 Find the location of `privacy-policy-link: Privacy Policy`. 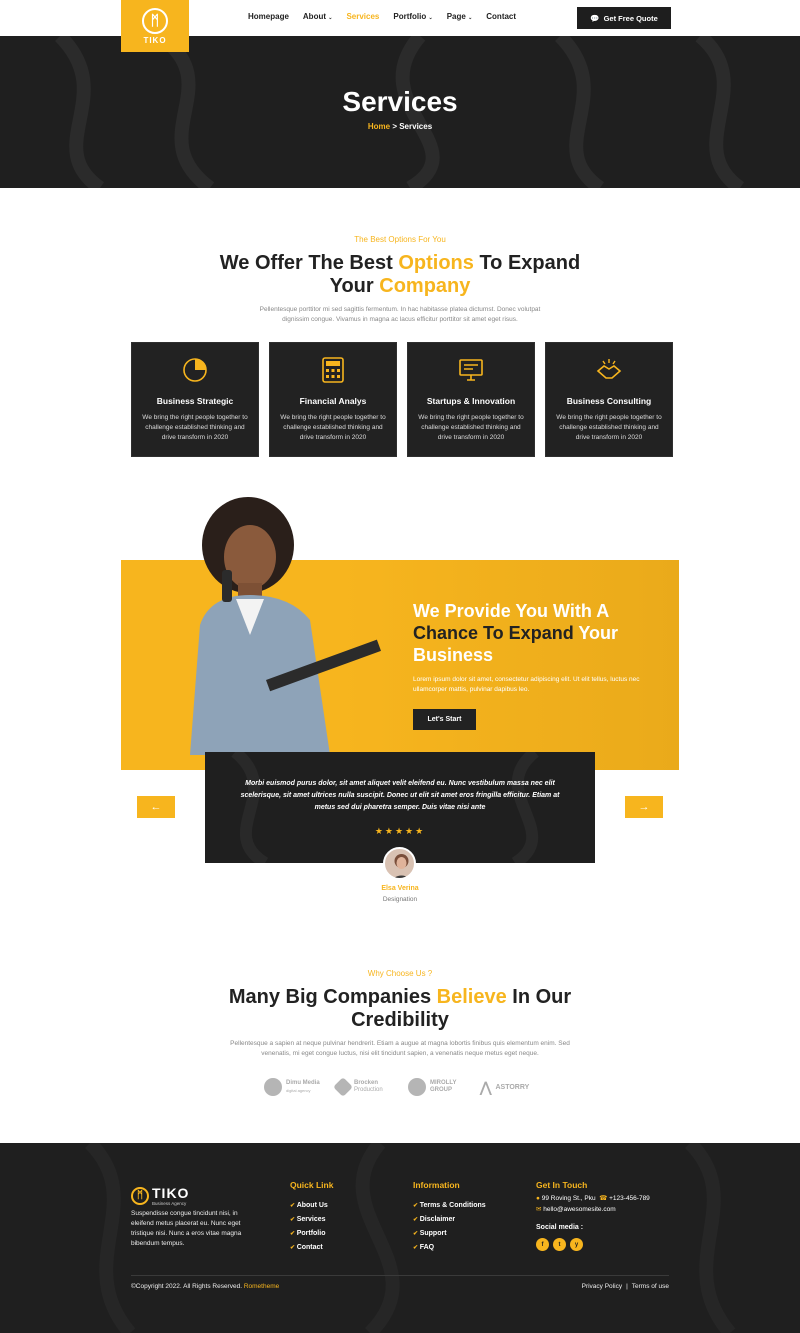

privacy-policy-link: Privacy Policy is located at coordinates (602, 1286).